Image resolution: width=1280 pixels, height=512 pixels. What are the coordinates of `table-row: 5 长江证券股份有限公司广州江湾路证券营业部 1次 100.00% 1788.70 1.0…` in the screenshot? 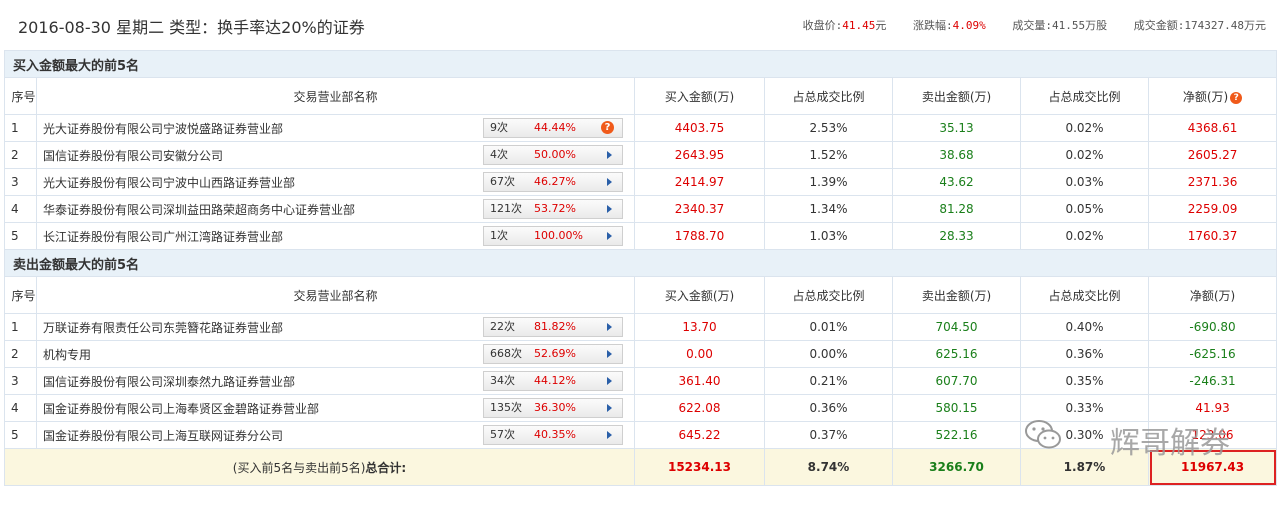 It's located at (641, 236).